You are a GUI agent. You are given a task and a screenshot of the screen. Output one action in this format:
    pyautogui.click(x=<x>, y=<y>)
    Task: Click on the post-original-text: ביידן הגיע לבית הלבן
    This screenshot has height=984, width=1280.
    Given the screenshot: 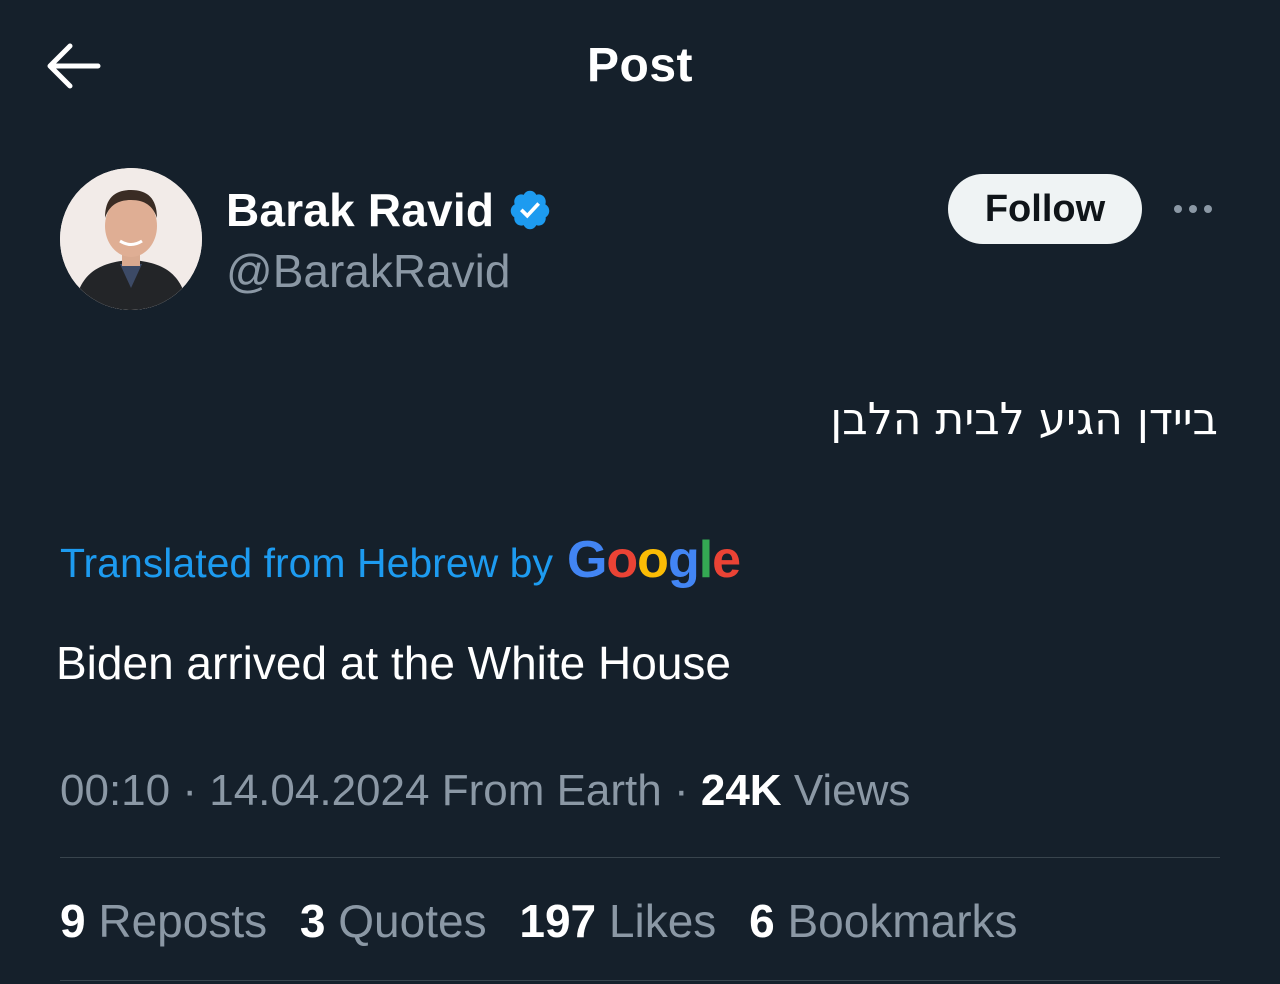 What is the action you would take?
    pyautogui.click(x=1024, y=419)
    